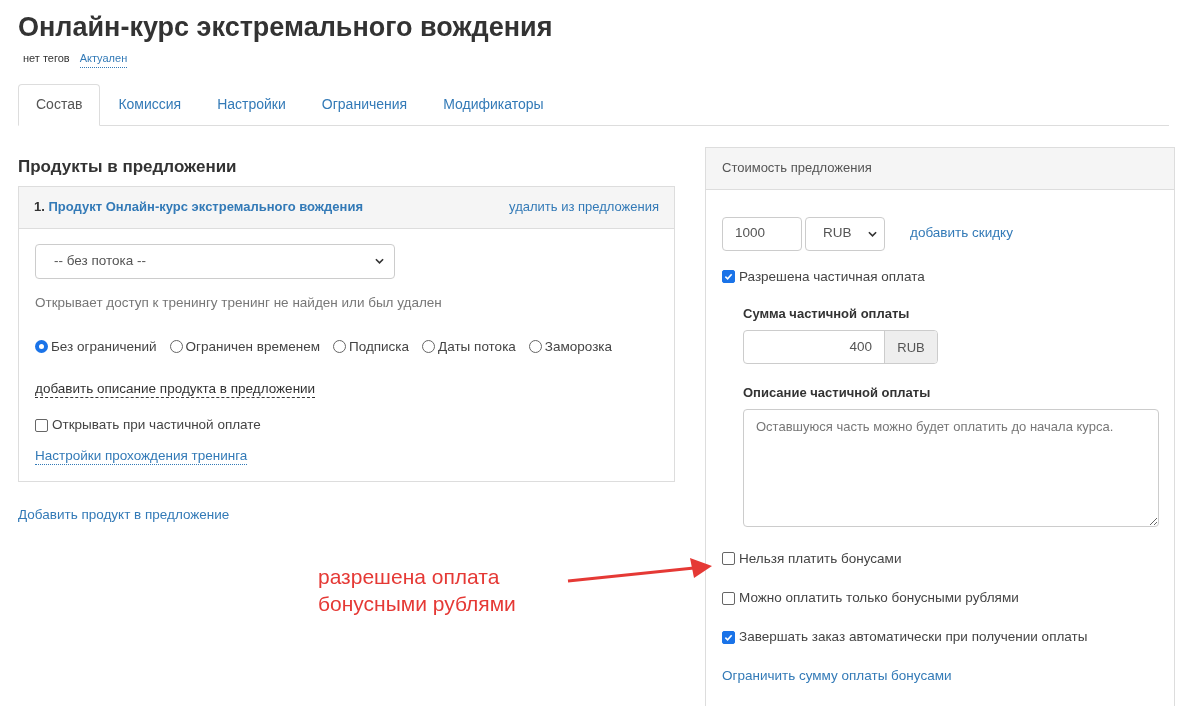 This screenshot has height=706, width=1193. What do you see at coordinates (150, 104) in the screenshot?
I see `tab: Комиссия` at bounding box center [150, 104].